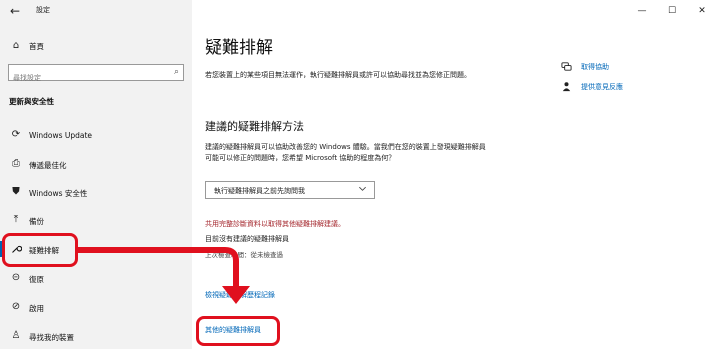  Describe the element at coordinates (96, 46) in the screenshot. I see `sidebar-item-home: ⌂ 首頁` at that location.